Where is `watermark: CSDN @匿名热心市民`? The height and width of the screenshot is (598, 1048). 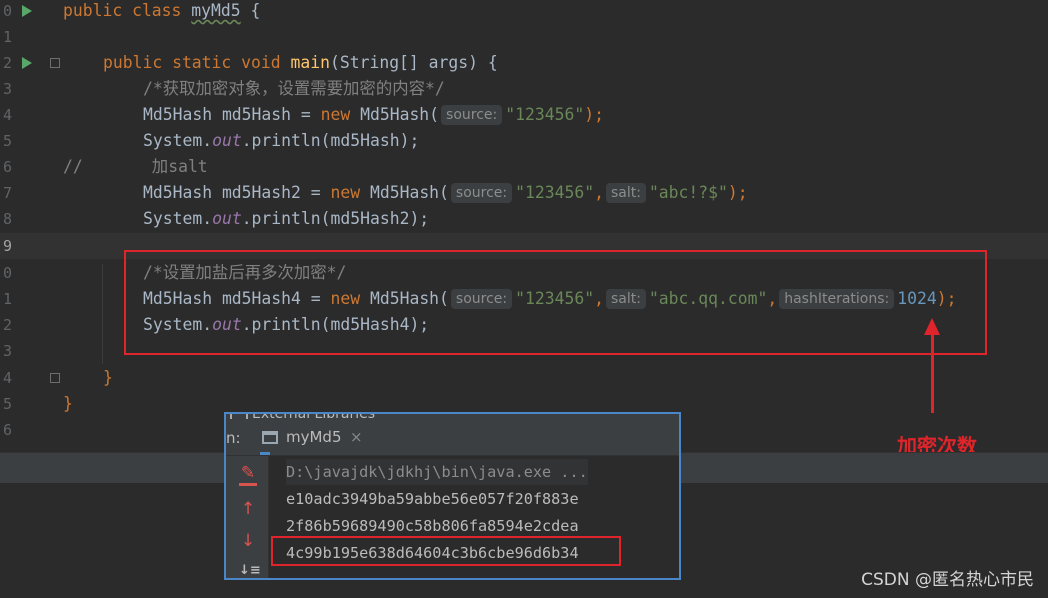
watermark: CSDN @匿名热心市民 is located at coordinates (947, 580).